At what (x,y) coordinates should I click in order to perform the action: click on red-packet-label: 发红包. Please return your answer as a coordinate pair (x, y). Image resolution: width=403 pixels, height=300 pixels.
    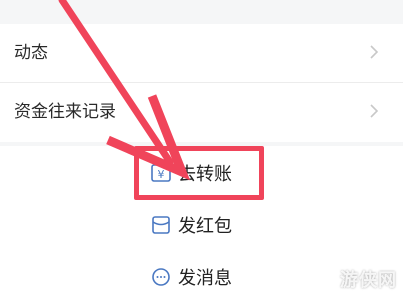
    Looking at the image, I should click on (205, 226).